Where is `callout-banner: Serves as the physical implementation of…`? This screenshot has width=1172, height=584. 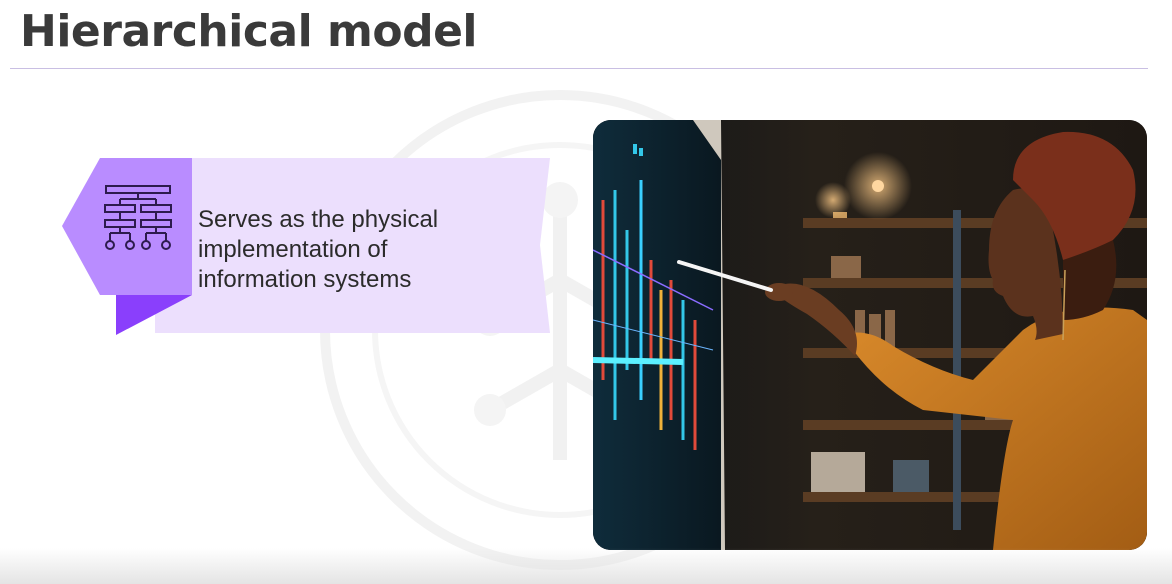
callout-banner: Serves as the physical implementation of… is located at coordinates (307, 247).